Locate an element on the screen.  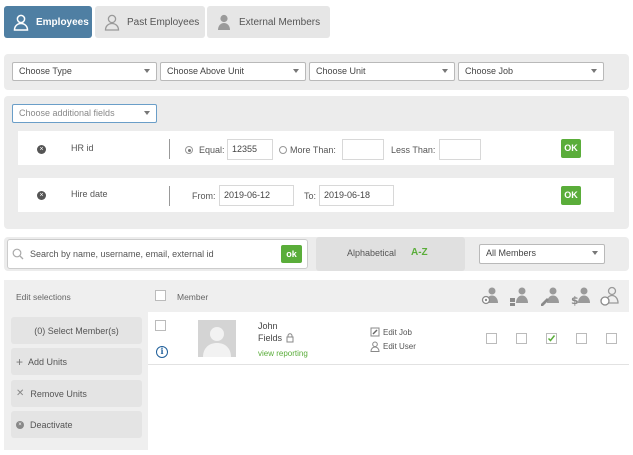
edit-job-link: Edit Job is located at coordinates (397, 332).